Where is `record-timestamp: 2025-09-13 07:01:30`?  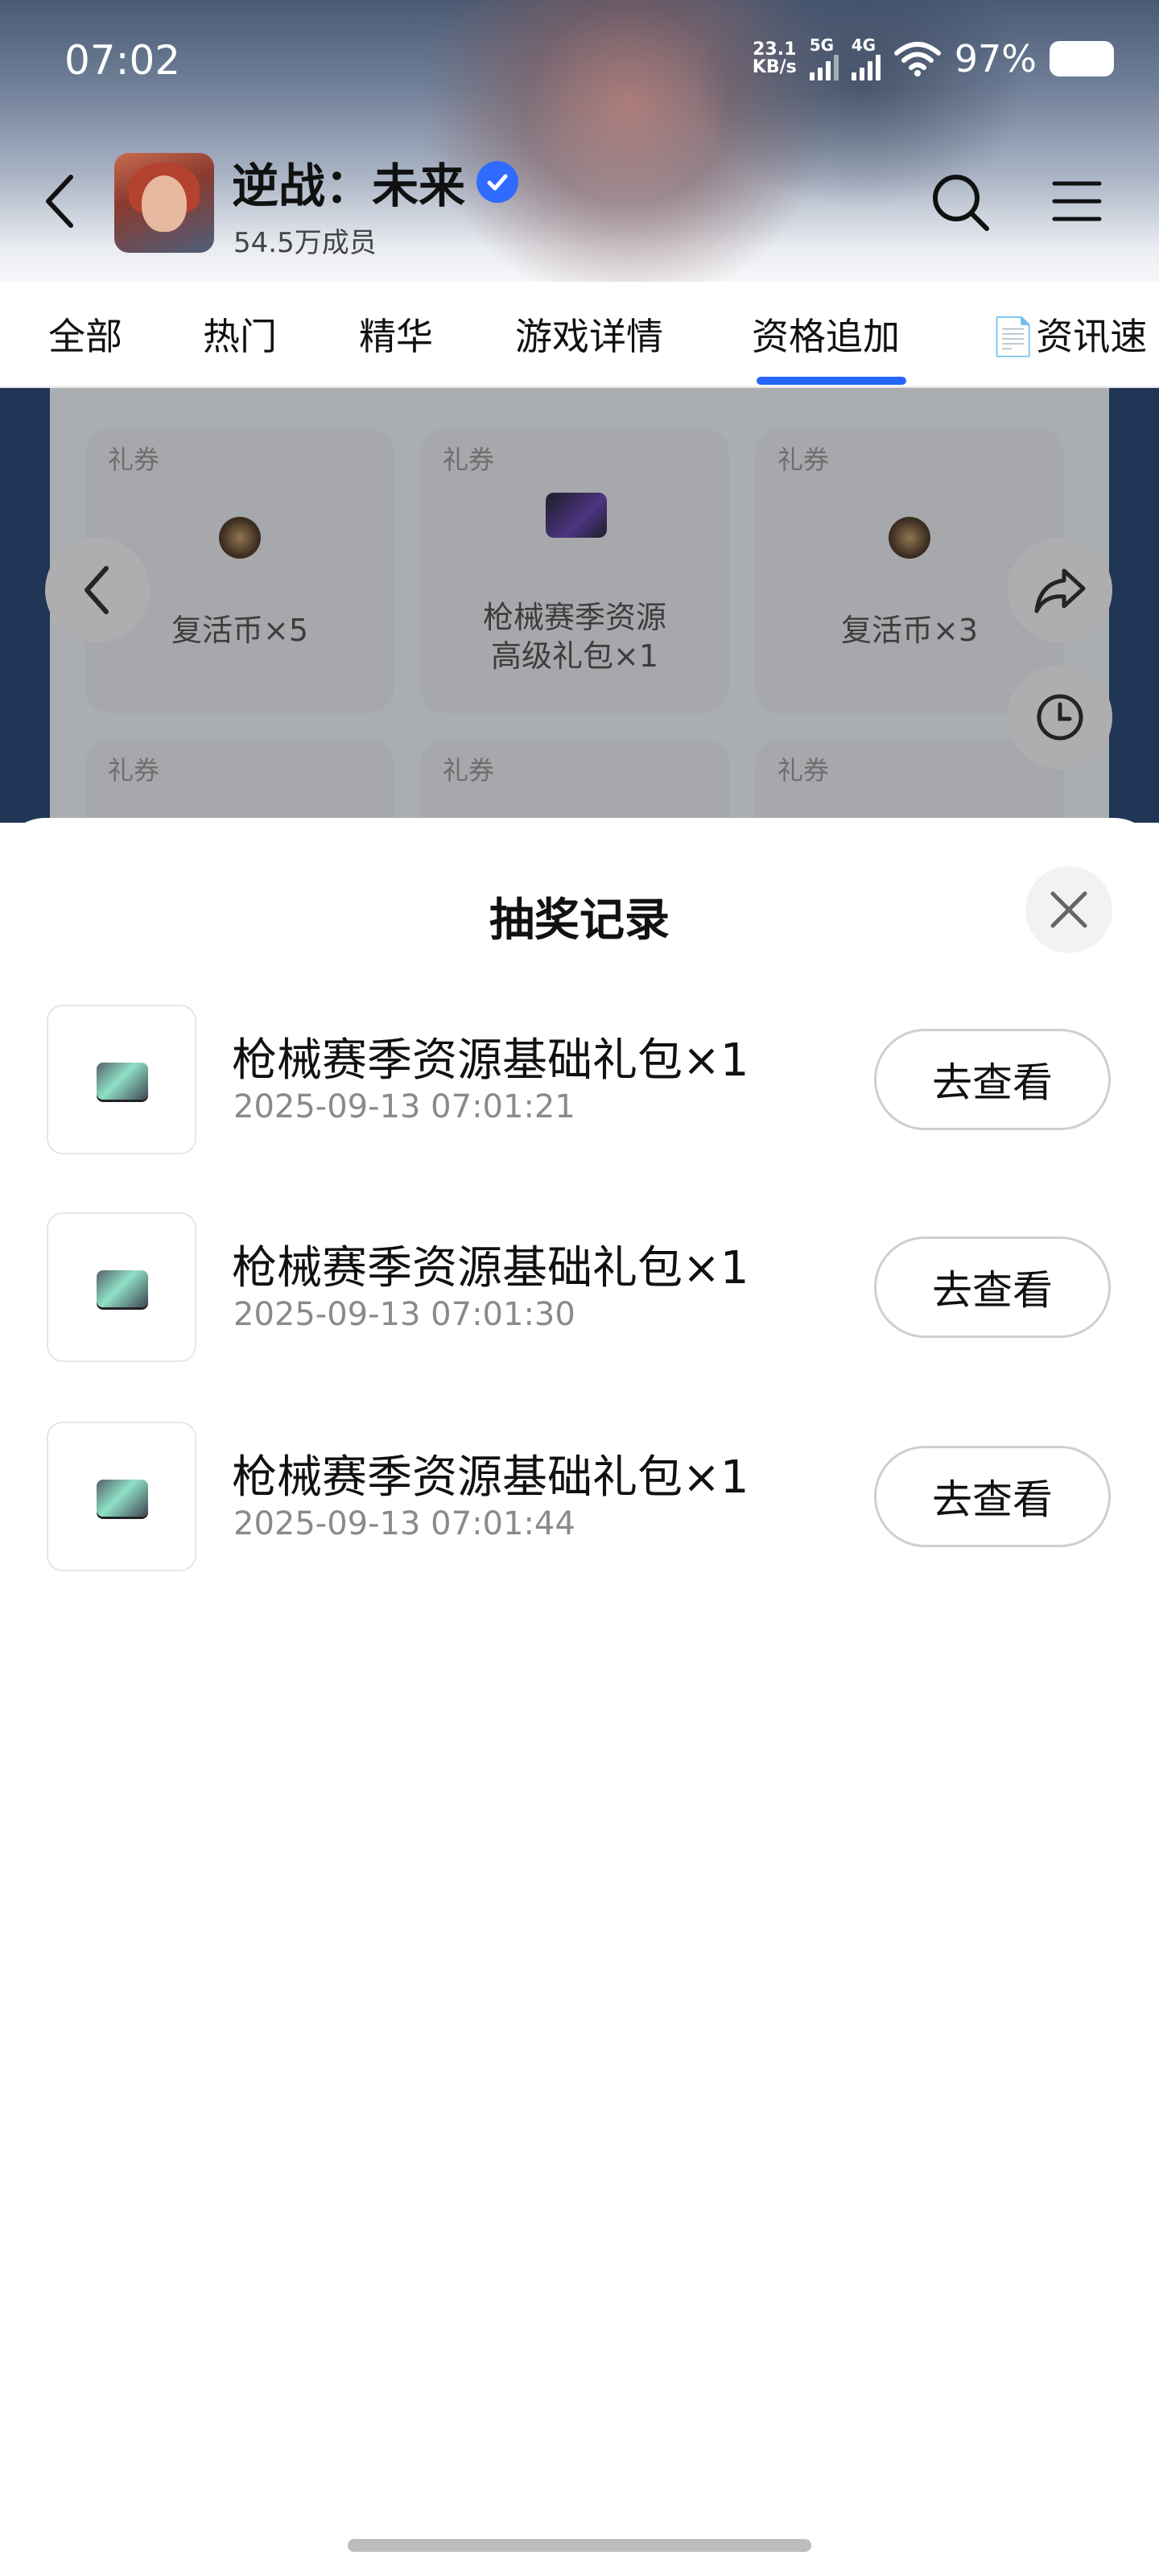 record-timestamp: 2025-09-13 07:01:30 is located at coordinates (404, 1314).